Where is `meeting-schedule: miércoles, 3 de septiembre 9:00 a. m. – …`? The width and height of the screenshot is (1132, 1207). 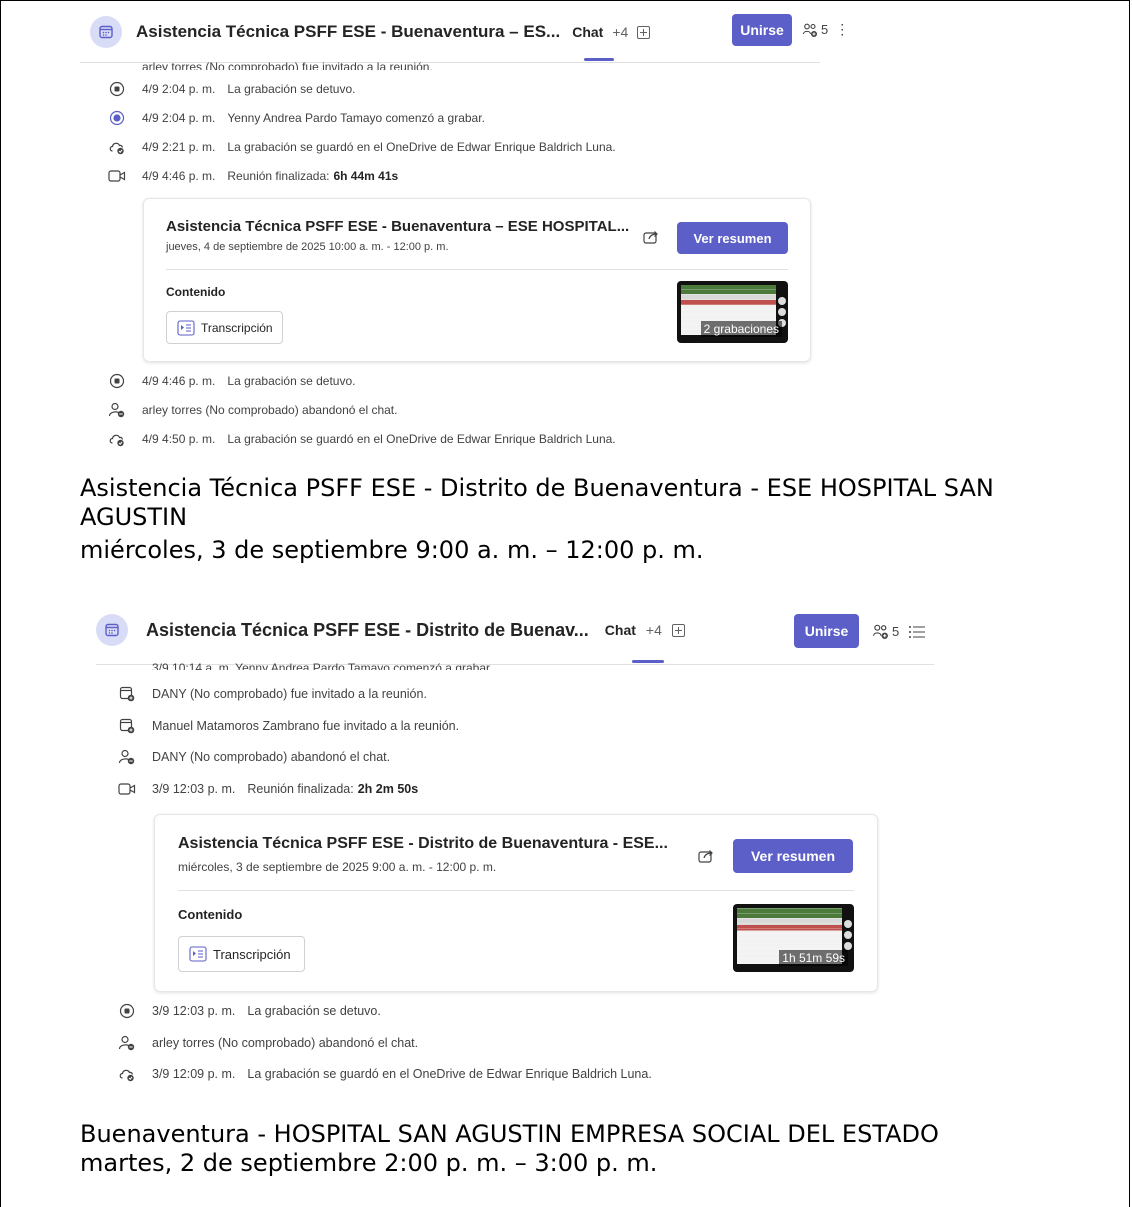
meeting-schedule: miércoles, 3 de septiembre 9:00 a. m. – … is located at coordinates (392, 550).